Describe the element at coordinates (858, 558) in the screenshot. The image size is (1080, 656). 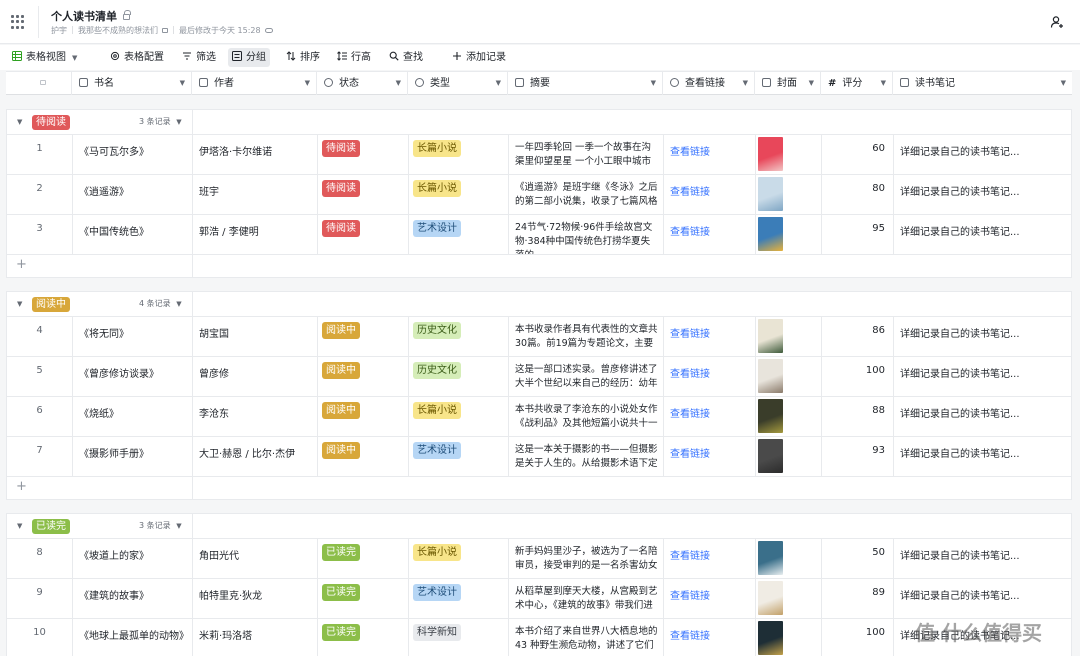
I see `score-cell: 50` at that location.